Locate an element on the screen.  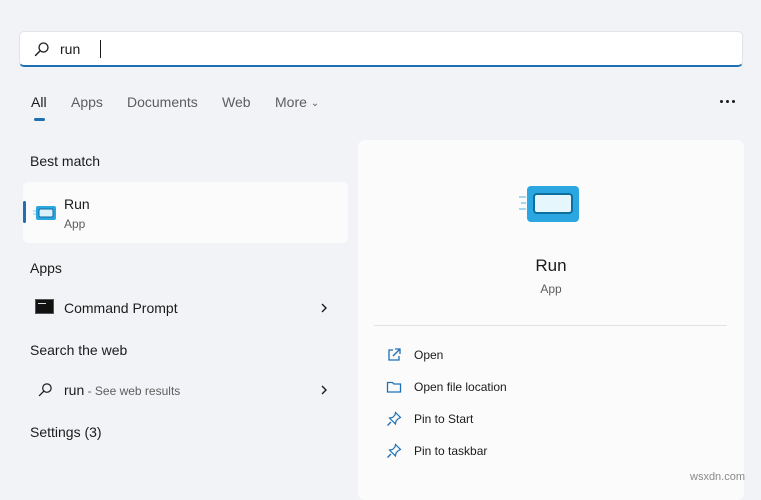
web-query: run is located at coordinates (74, 390).